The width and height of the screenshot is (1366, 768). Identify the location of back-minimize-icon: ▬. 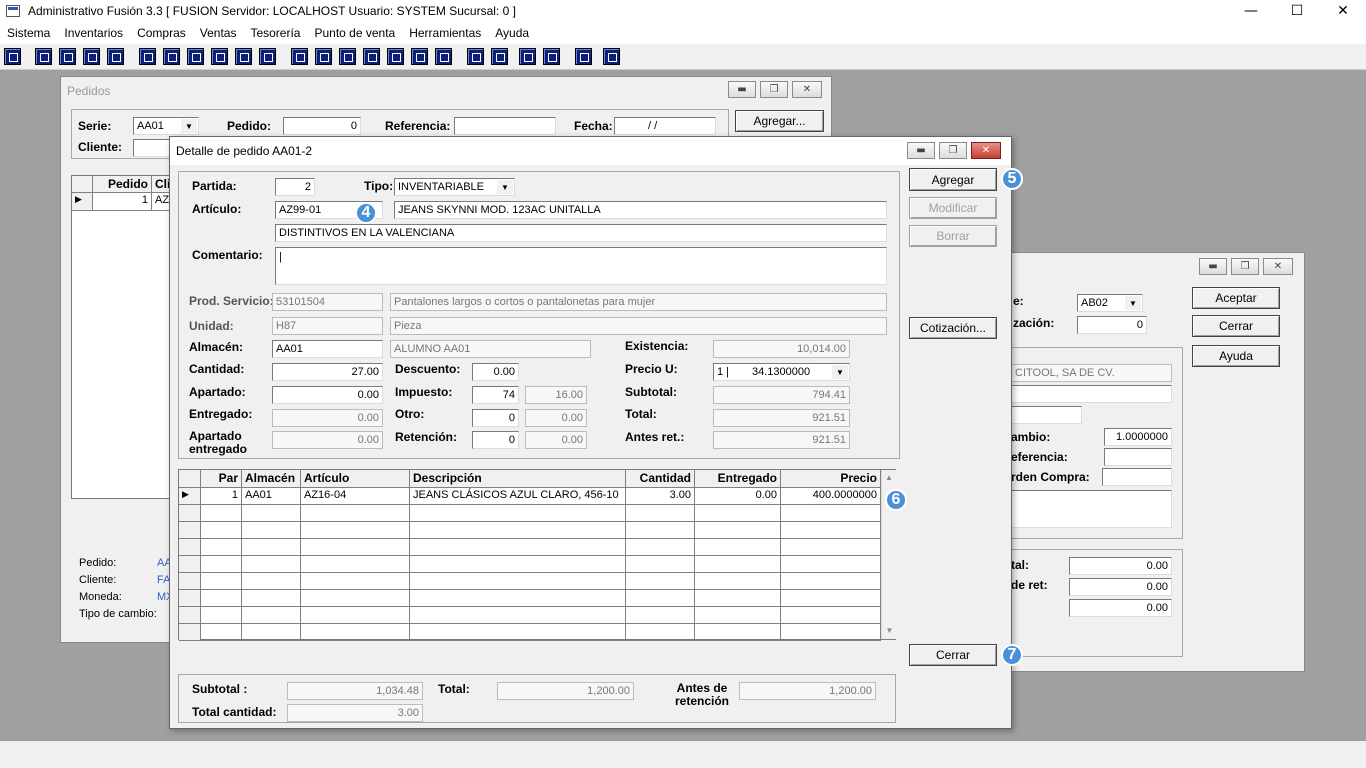
(1213, 266).